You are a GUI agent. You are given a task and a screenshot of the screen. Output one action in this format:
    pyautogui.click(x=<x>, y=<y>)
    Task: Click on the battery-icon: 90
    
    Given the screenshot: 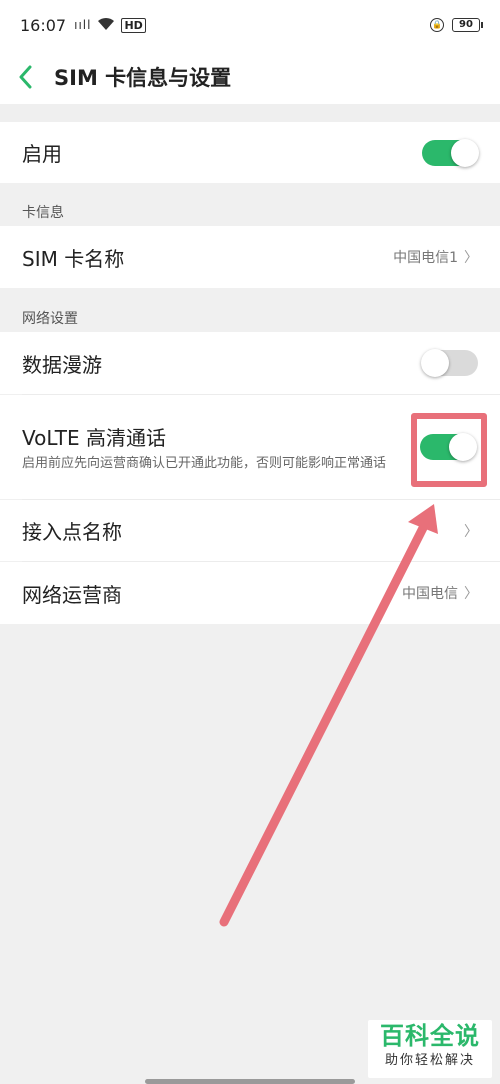 What is the action you would take?
    pyautogui.click(x=467, y=25)
    